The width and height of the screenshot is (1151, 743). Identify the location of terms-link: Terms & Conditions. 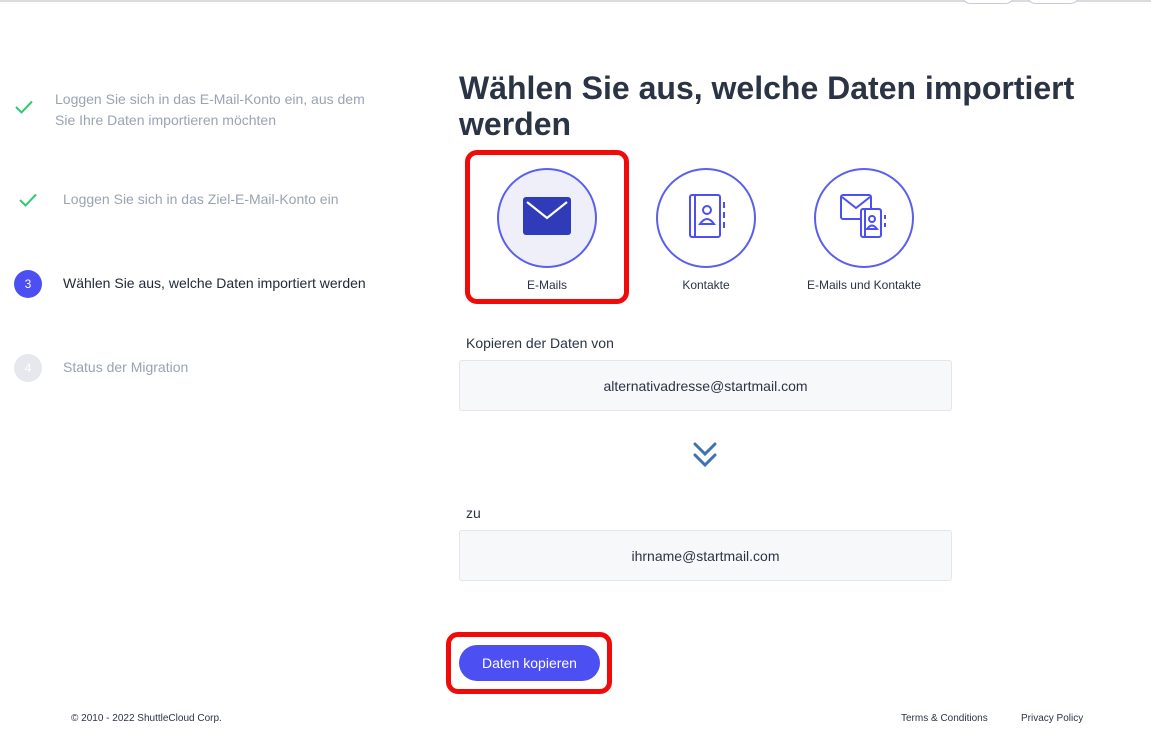
(944, 718).